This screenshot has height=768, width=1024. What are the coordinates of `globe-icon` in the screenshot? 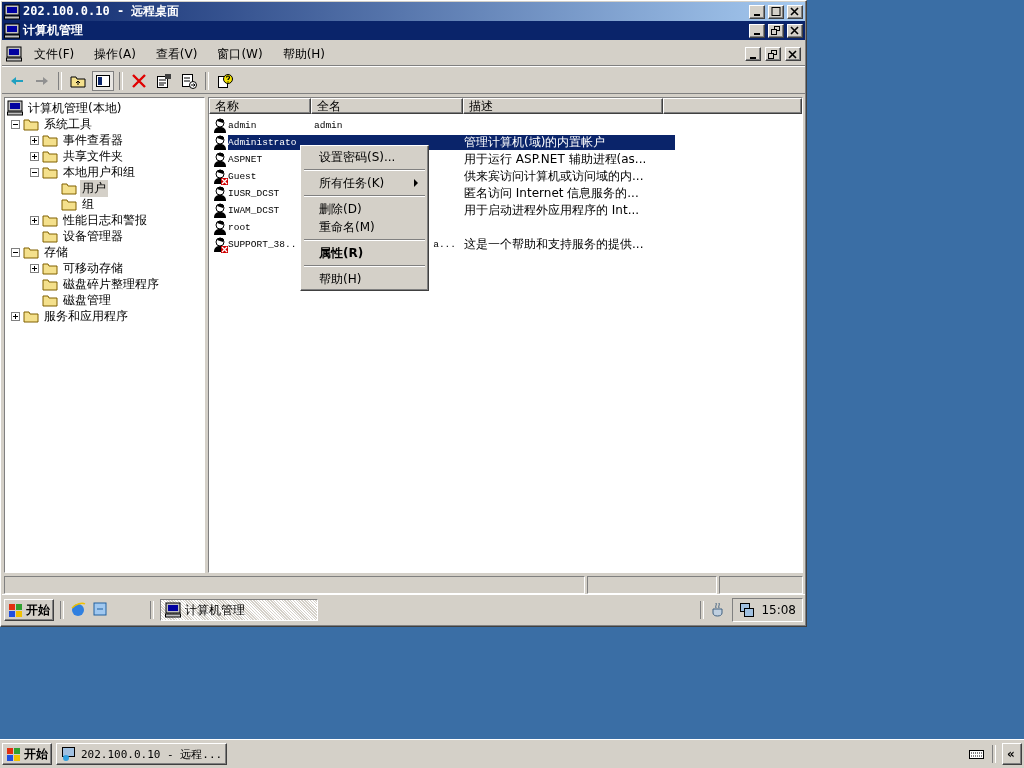 It's located at (78, 609).